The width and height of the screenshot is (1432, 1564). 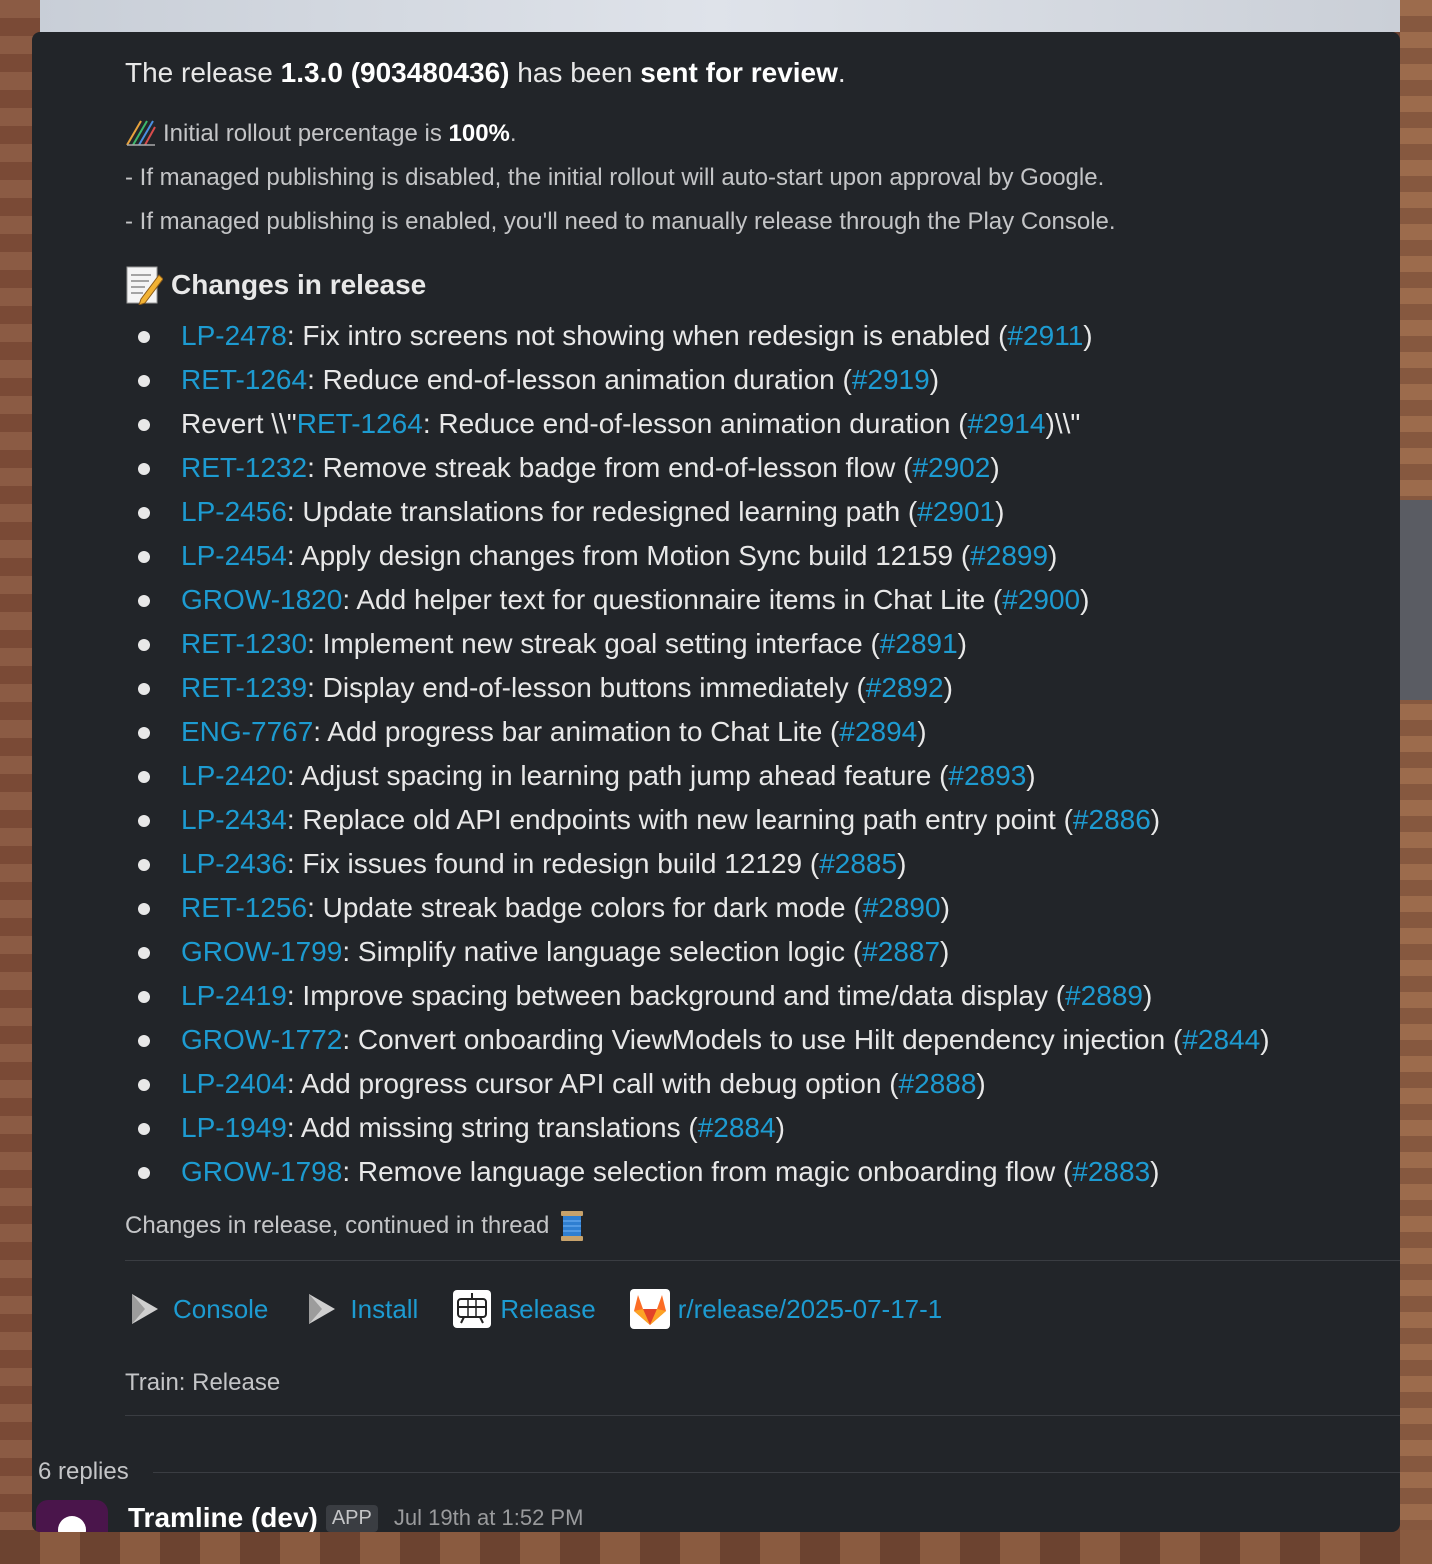 What do you see at coordinates (247, 731) in the screenshot?
I see `ticket-link: ENG-7767` at bounding box center [247, 731].